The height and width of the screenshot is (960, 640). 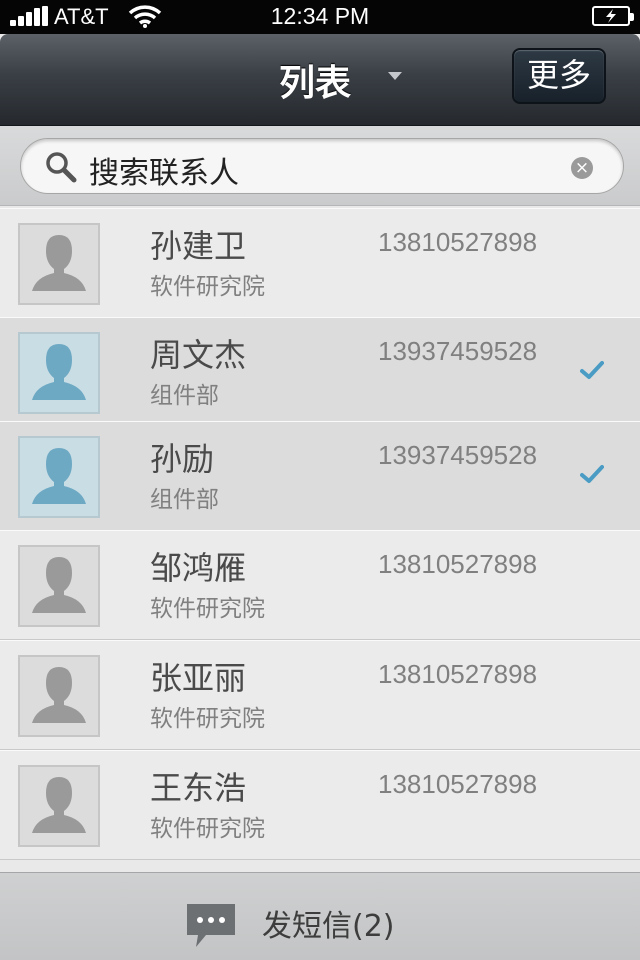 I want to click on status-time: 12:34 PM, so click(x=320, y=16).